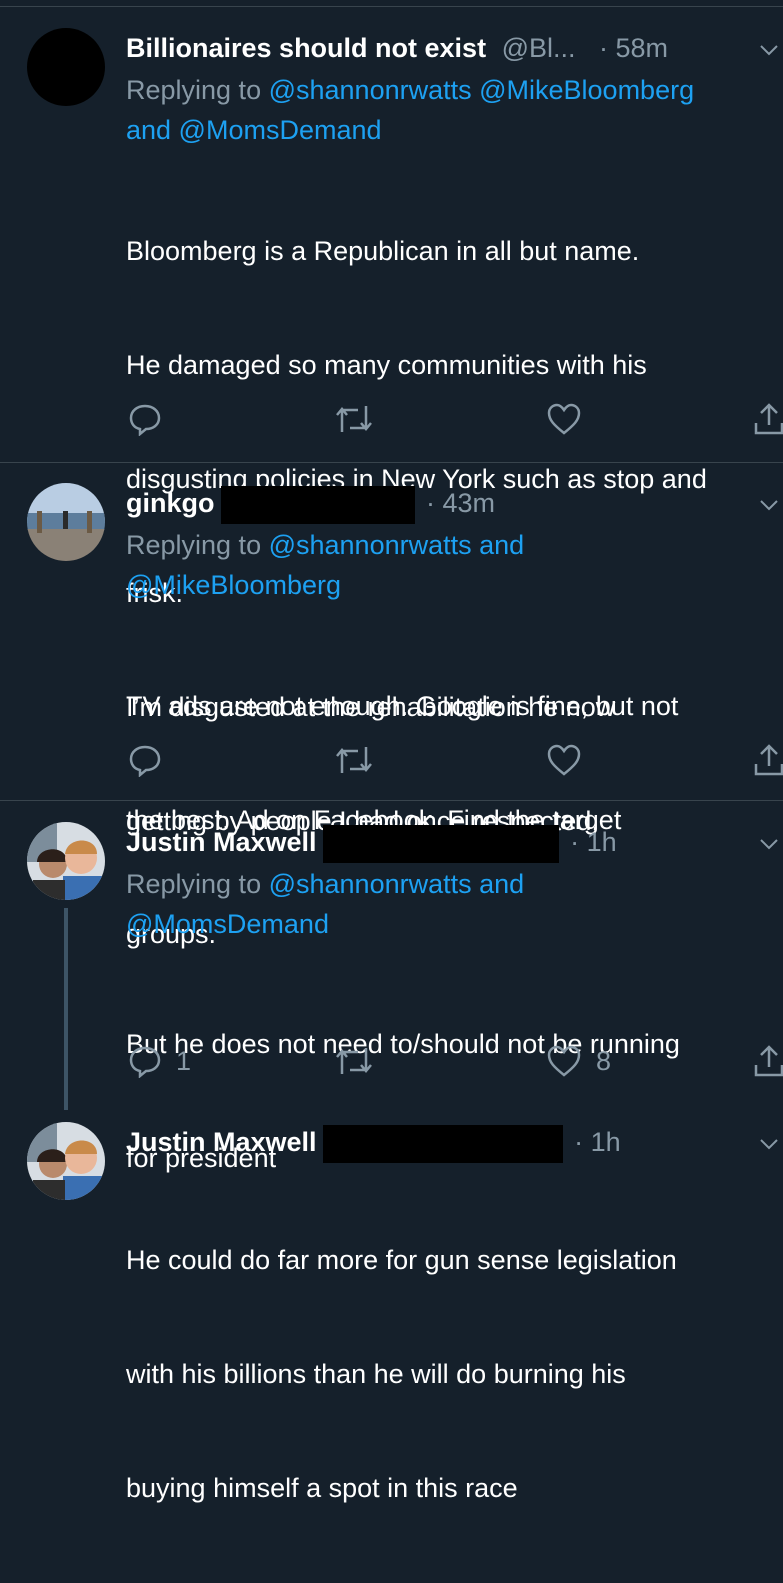 This screenshot has width=783, height=1583. Describe the element at coordinates (170, 503) in the screenshot. I see `display-name: ginkgo` at that location.